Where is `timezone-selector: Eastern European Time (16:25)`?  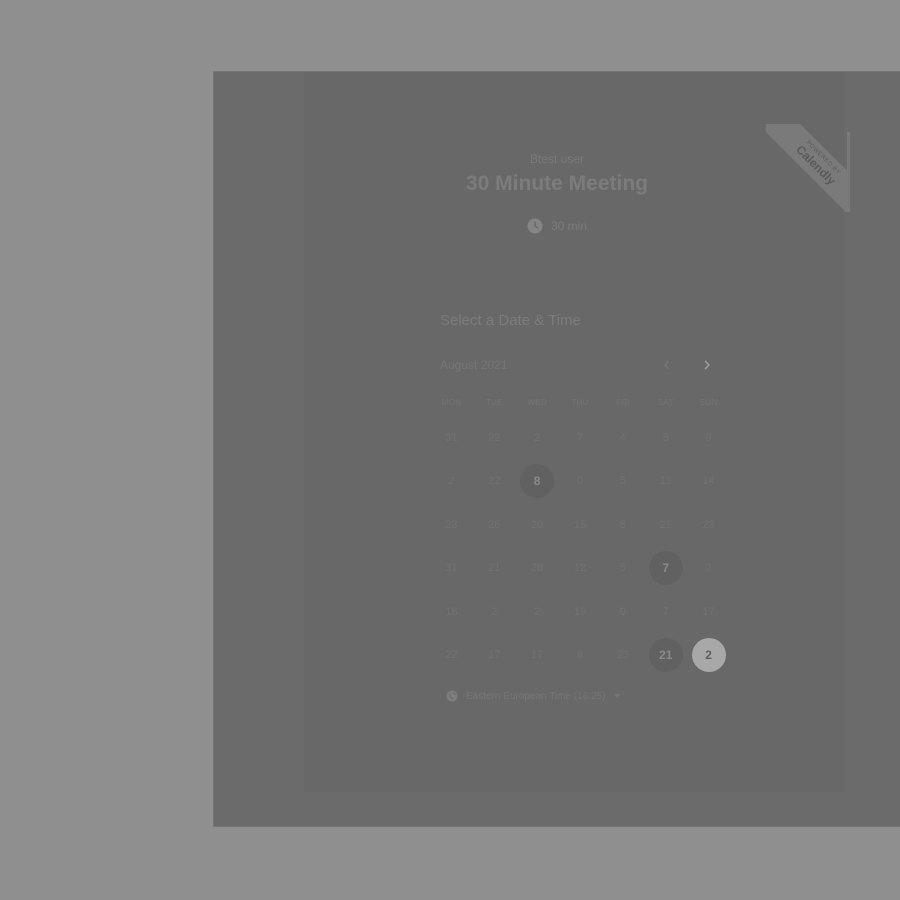
timezone-selector: Eastern European Time (16:25) is located at coordinates (533, 696).